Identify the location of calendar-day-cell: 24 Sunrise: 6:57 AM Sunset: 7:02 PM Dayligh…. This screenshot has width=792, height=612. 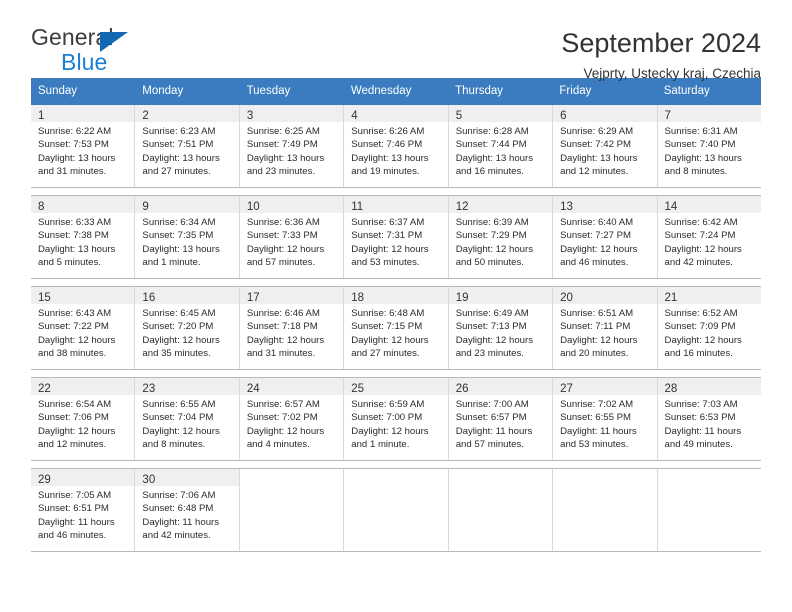
(292, 419).